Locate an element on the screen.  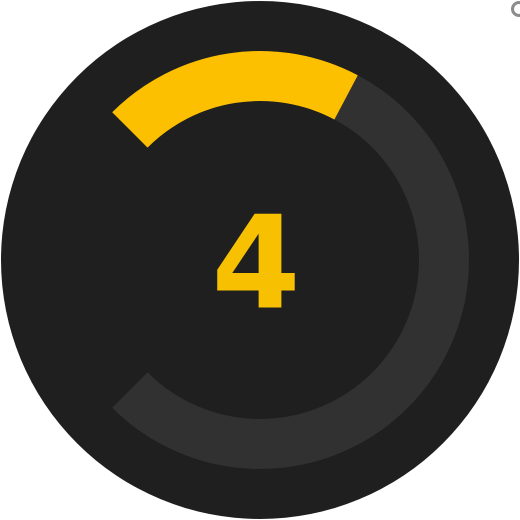
gauge-value: 4 is located at coordinates (255, 264).